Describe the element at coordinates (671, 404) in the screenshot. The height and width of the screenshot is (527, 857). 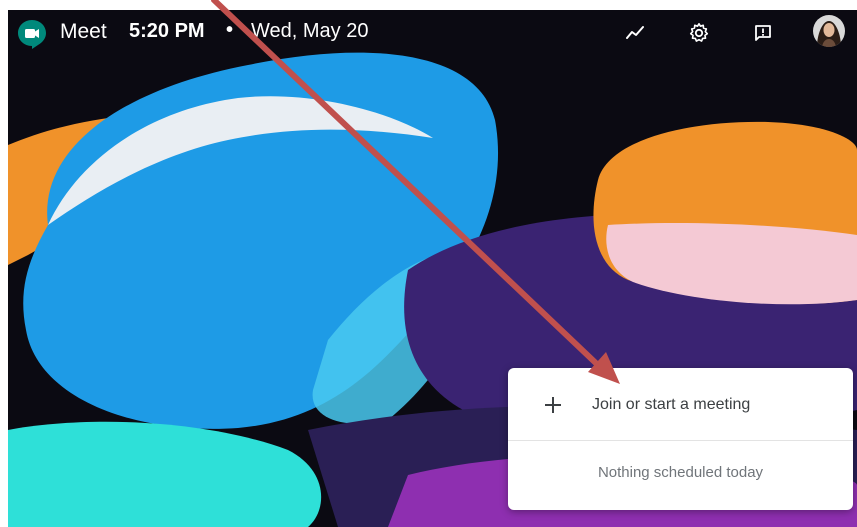
I see `join-meeting-label: Join or start a meeting` at that location.